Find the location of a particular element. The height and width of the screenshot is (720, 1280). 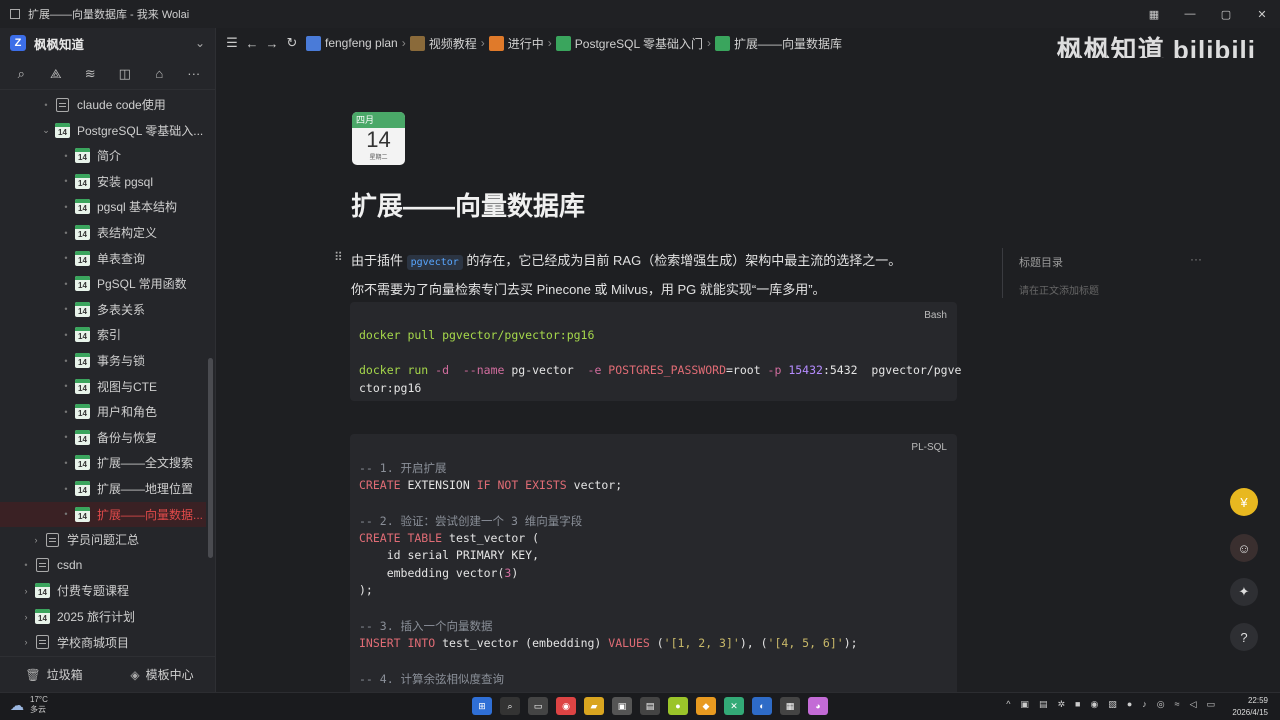

folder-icon: ▰ is located at coordinates (594, 706).